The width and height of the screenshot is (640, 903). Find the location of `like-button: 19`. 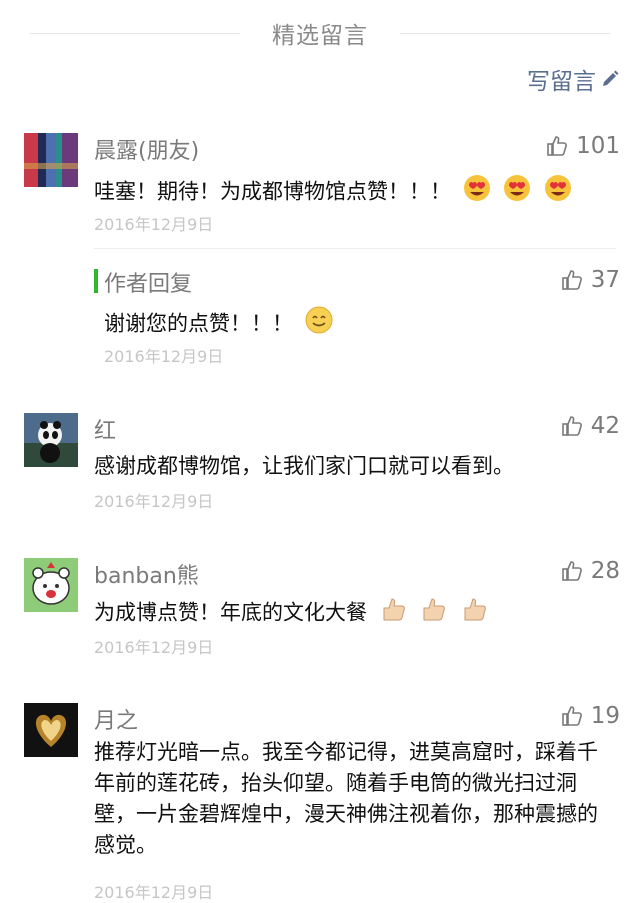

like-button: 19 is located at coordinates (590, 716).